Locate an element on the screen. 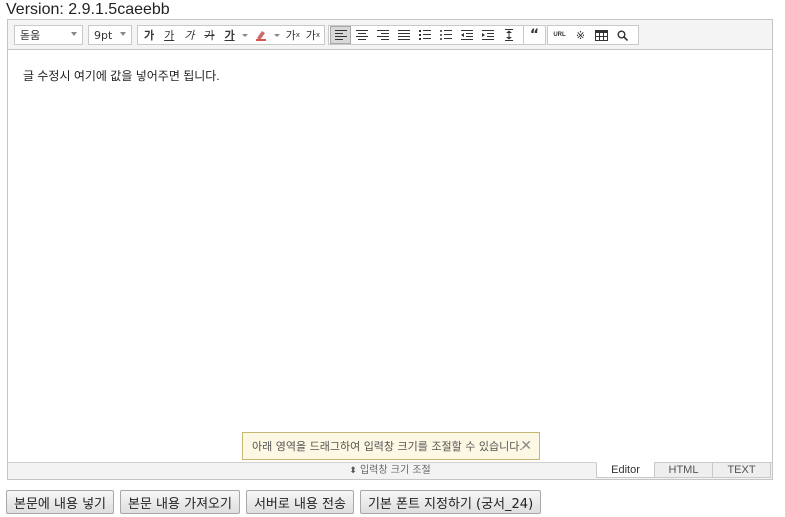 The height and width of the screenshot is (517, 785). bullet-list-icon is located at coordinates (445, 34).